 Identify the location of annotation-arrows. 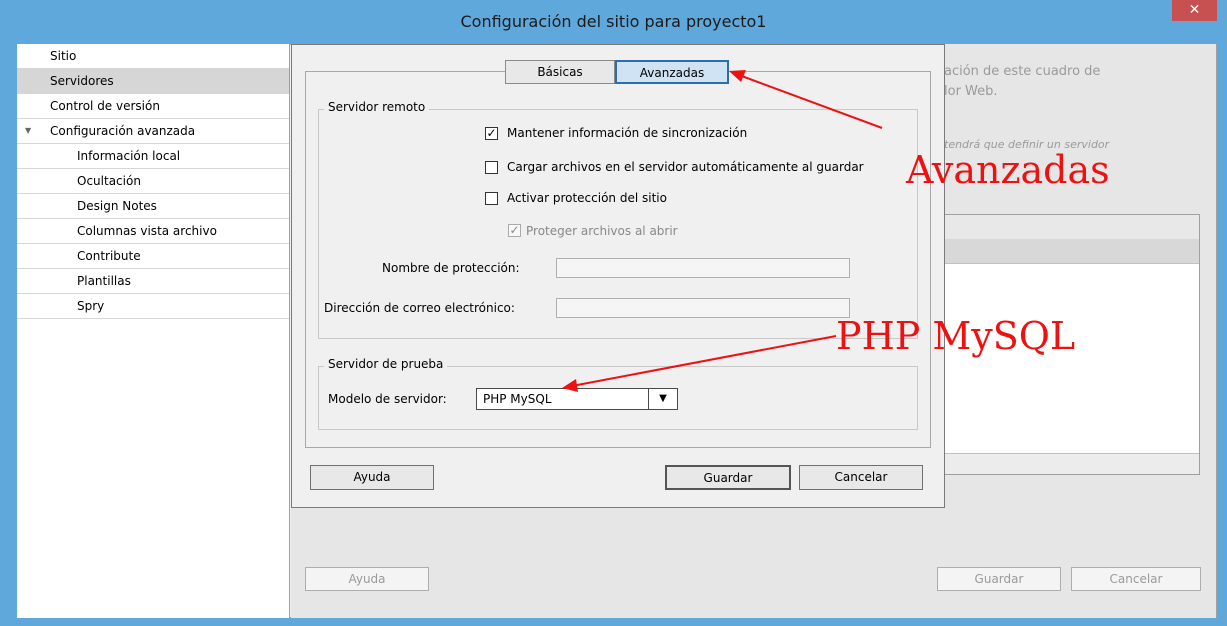
(722, 231).